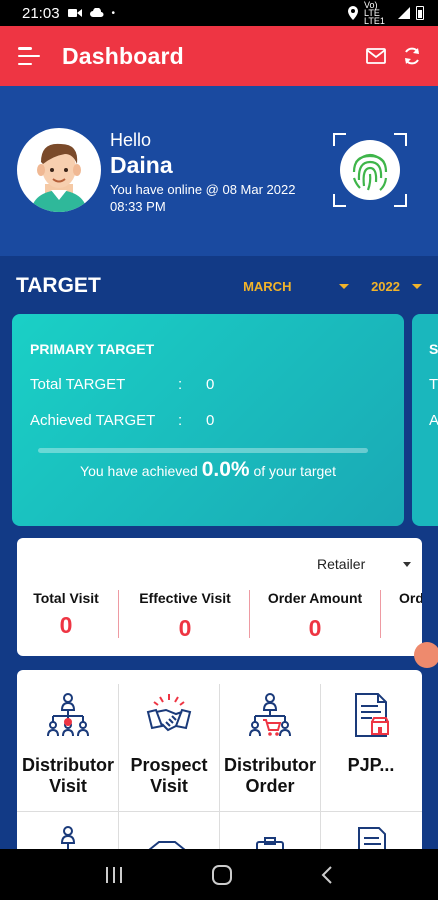  I want to click on stat-label: Order Amount, so click(315, 598).